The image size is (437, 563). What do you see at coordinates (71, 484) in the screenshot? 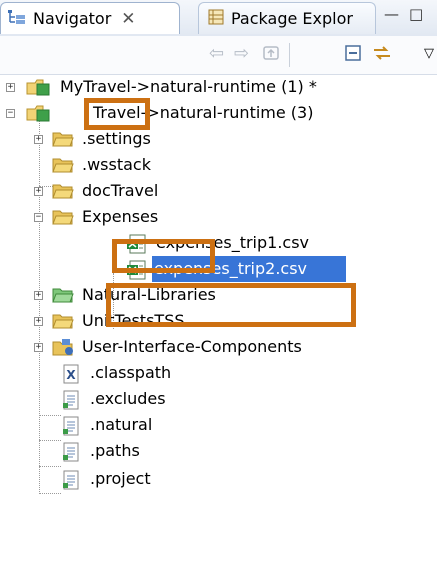
I see `text-file-icon` at bounding box center [71, 484].